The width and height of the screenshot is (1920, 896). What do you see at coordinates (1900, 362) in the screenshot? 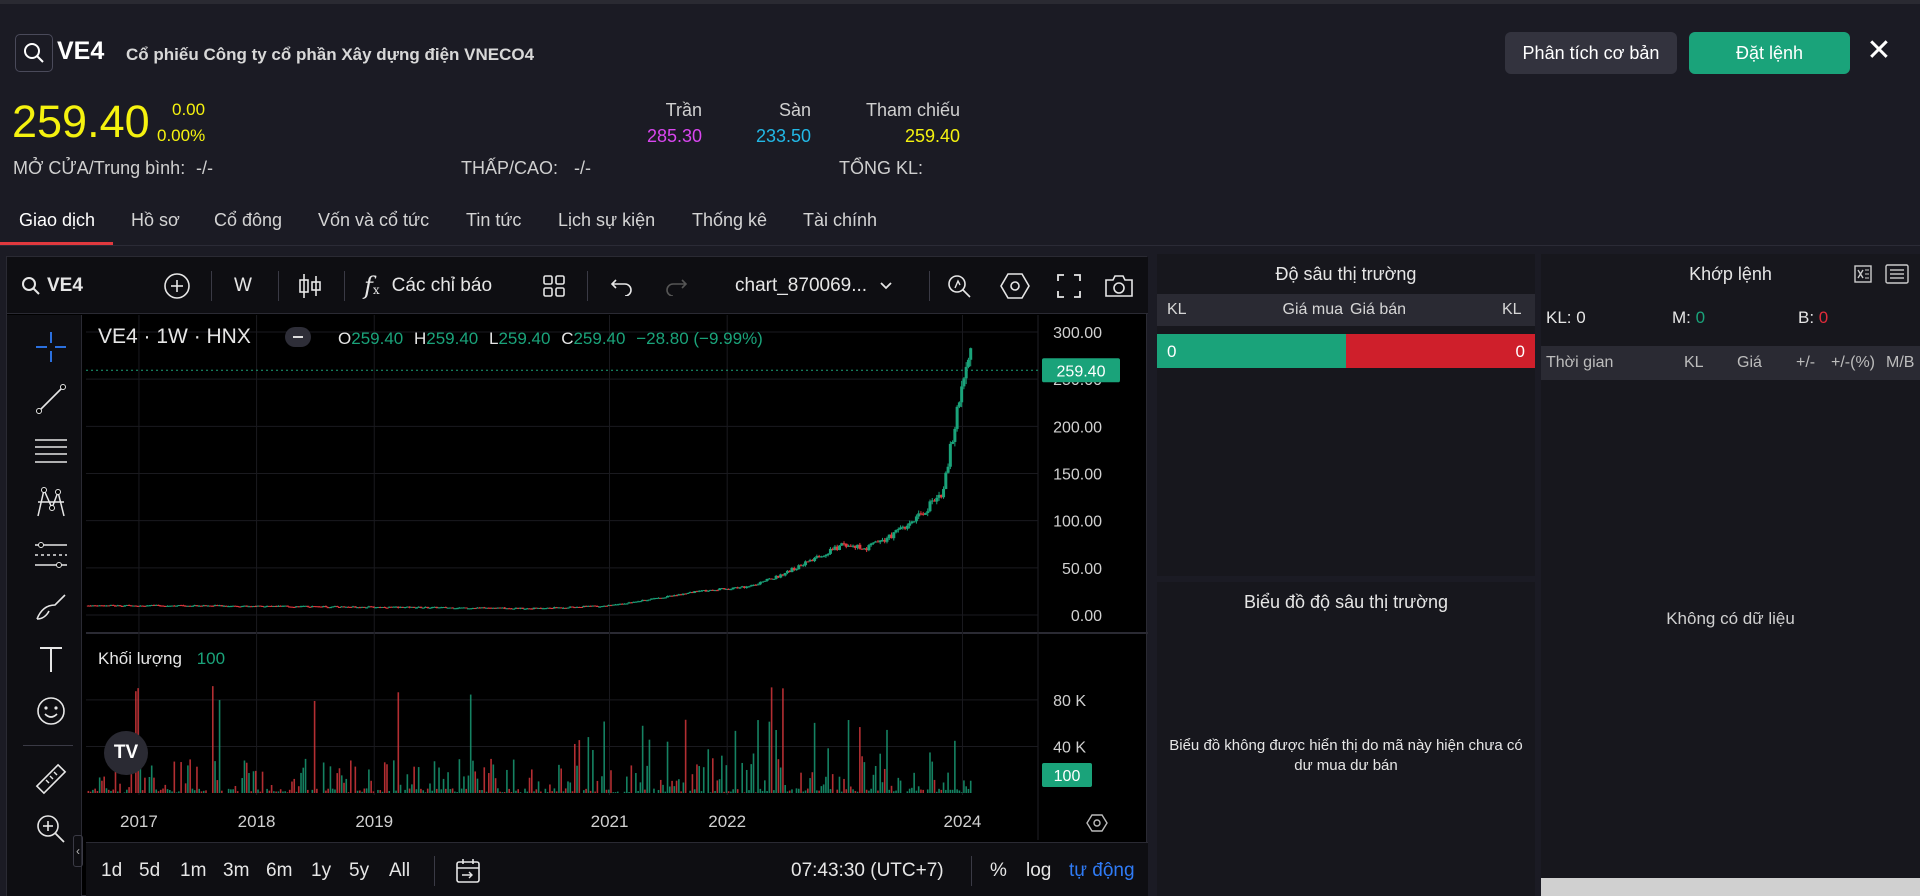
I see `col-side: M/B` at bounding box center [1900, 362].